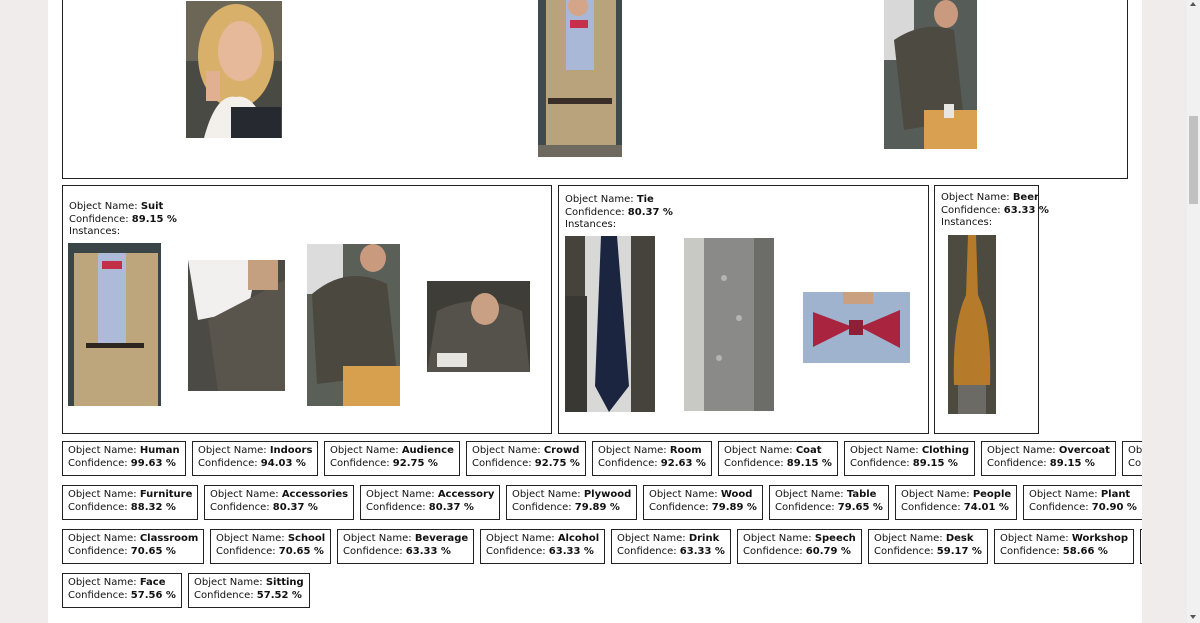  I want to click on object-tag-1: Object Name: Indoors Confidence: 94.03 %, so click(255, 458).